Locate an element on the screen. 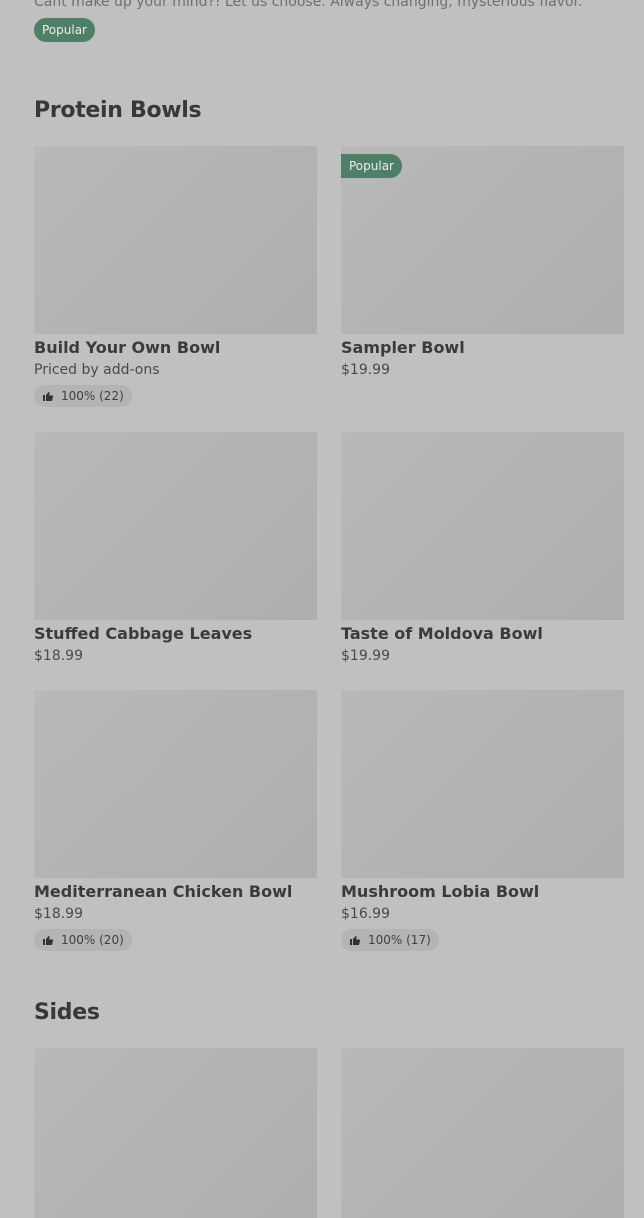  rating-badge: 100% (20) is located at coordinates (83, 940).